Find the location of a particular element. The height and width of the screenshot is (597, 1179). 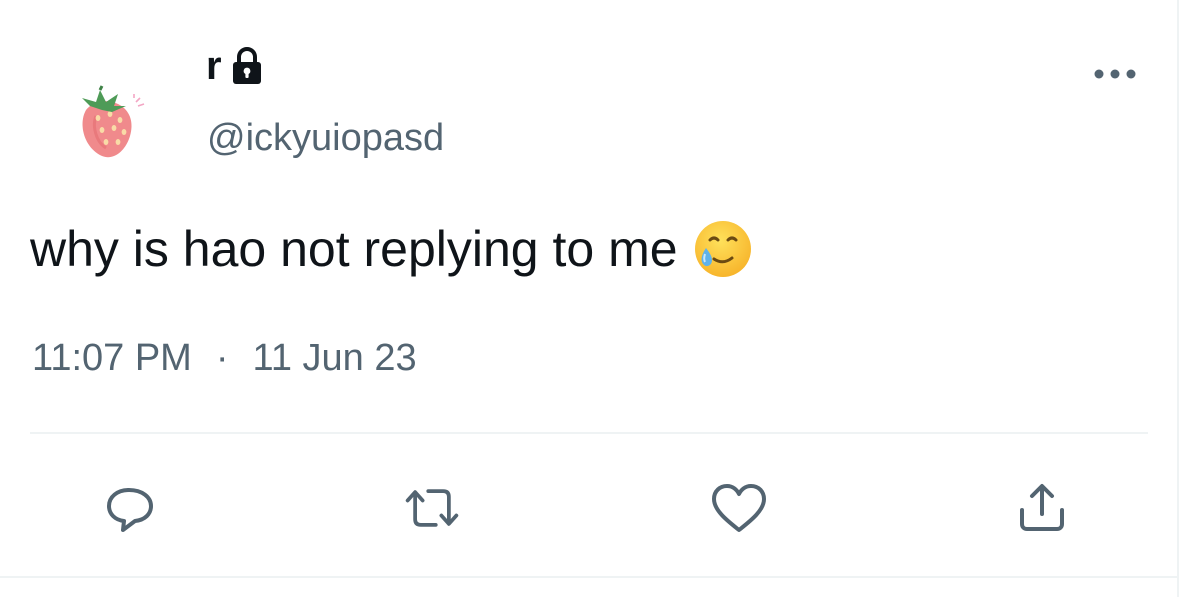

reply-icon is located at coordinates (130, 510).